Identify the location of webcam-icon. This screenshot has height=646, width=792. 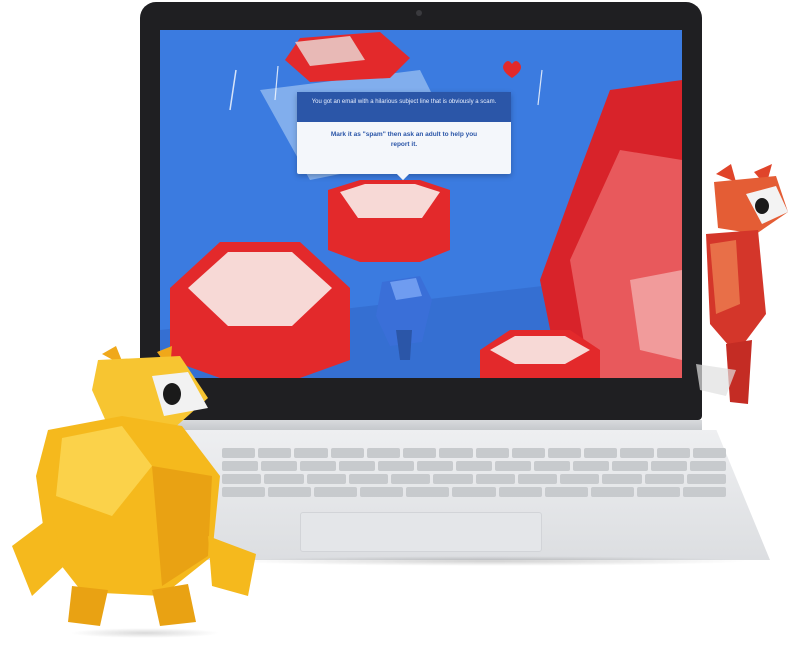
(419, 13).